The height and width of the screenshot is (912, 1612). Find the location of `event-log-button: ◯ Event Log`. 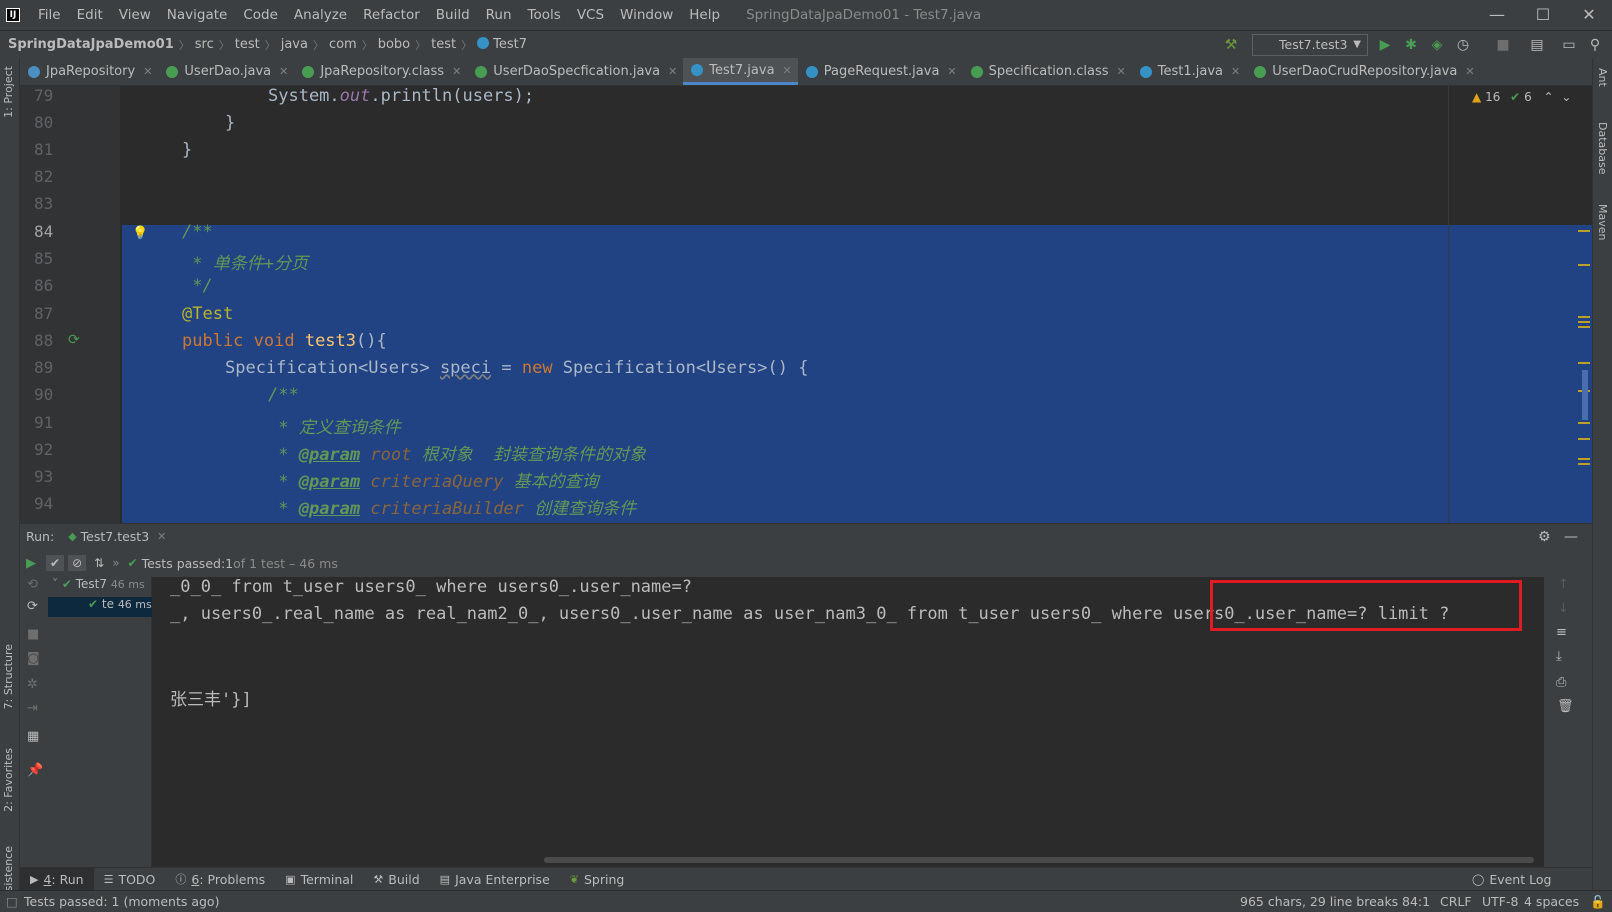

event-log-button: ◯ Event Log is located at coordinates (1511, 879).